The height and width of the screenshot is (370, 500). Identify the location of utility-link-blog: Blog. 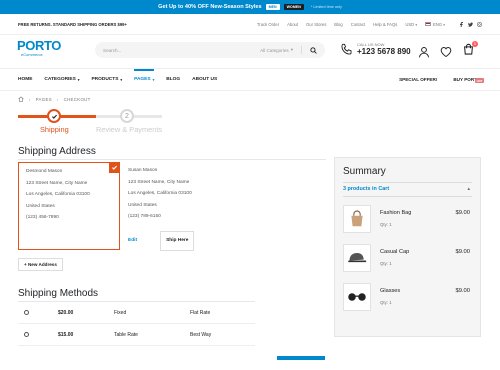
(338, 24).